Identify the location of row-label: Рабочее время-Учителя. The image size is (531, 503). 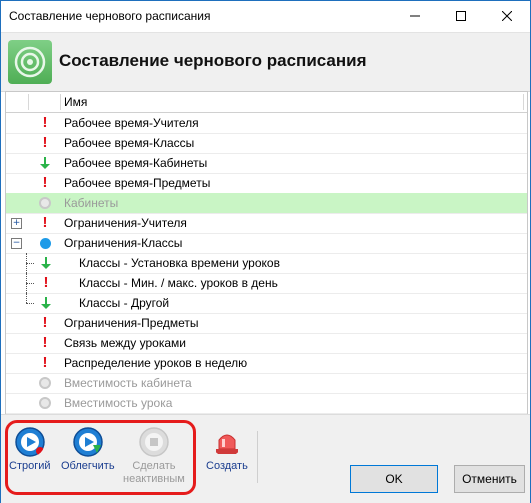
(131, 123).